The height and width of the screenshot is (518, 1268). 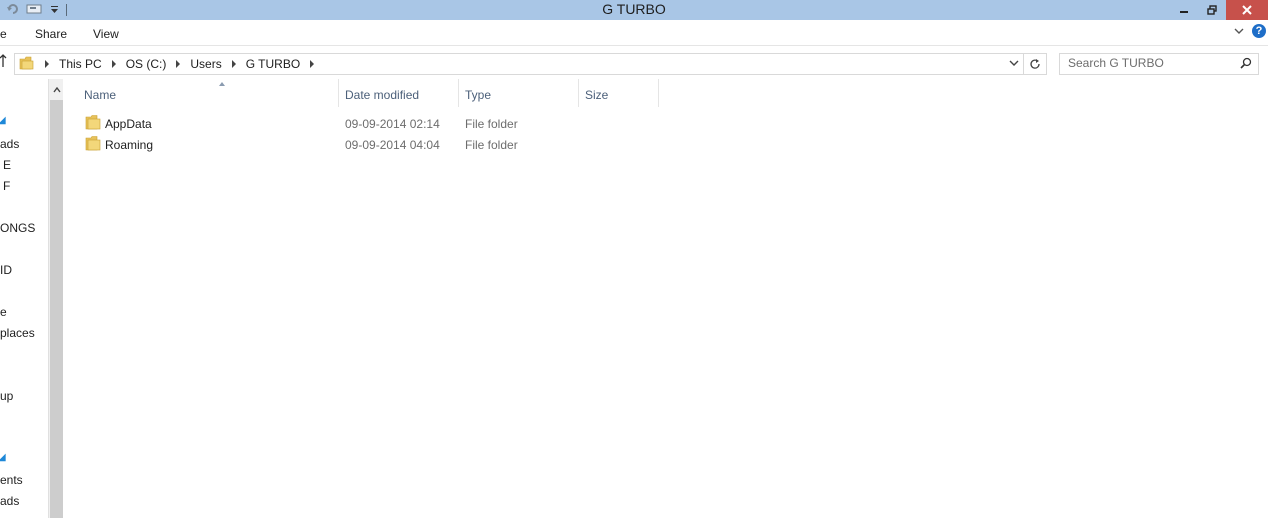 What do you see at coordinates (634, 32) in the screenshot?
I see `ribbon-tabs: e Share View ?` at bounding box center [634, 32].